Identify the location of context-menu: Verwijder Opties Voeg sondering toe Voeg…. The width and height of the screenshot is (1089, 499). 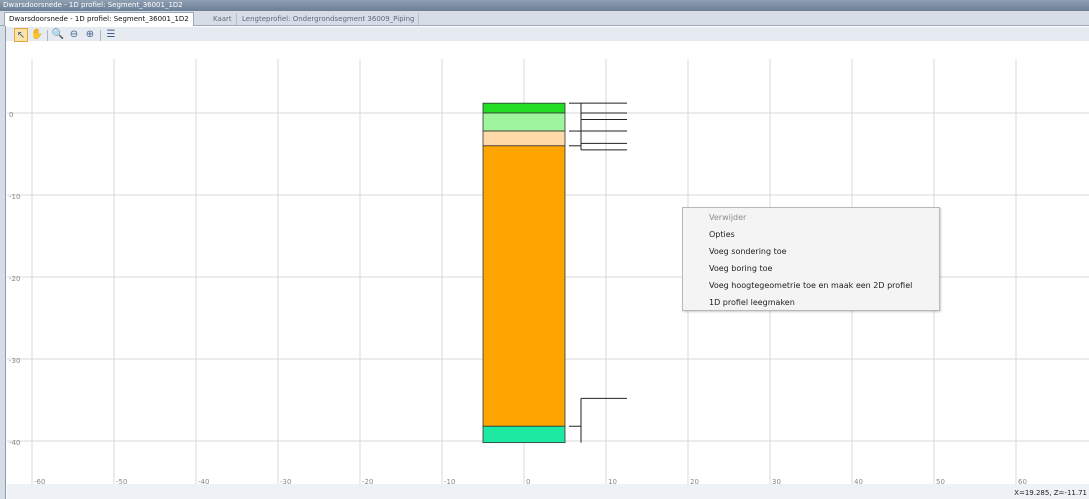
(811, 259).